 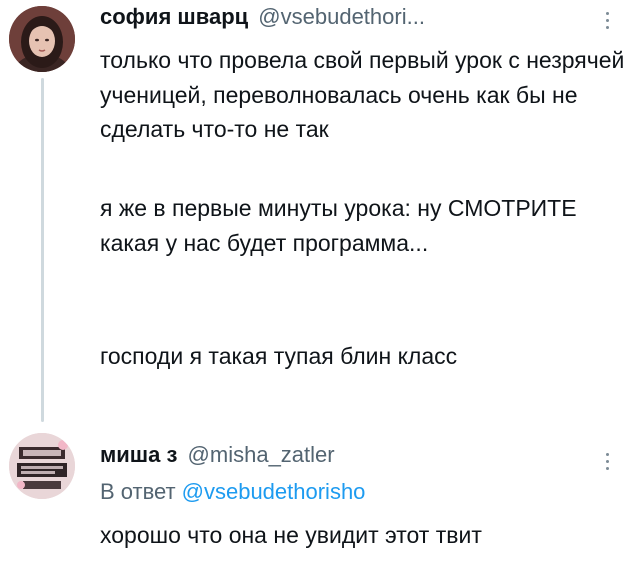 I want to click on author-name: софия шварц, so click(x=174, y=16).